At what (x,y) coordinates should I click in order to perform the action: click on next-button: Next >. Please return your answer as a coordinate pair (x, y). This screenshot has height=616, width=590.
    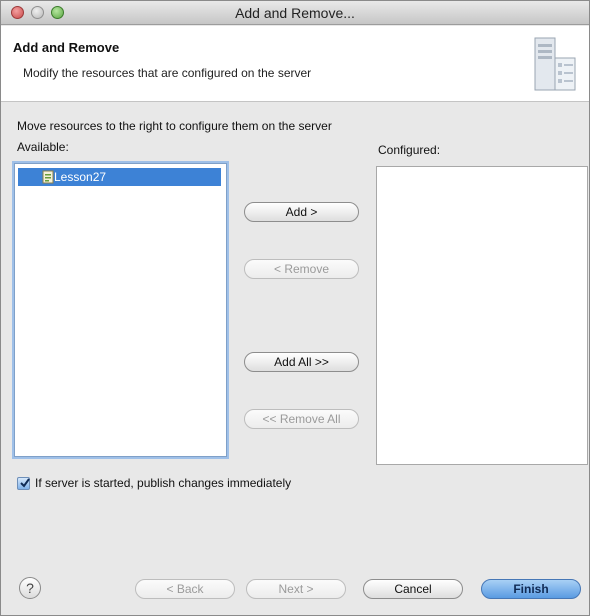
    Looking at the image, I should click on (296, 589).